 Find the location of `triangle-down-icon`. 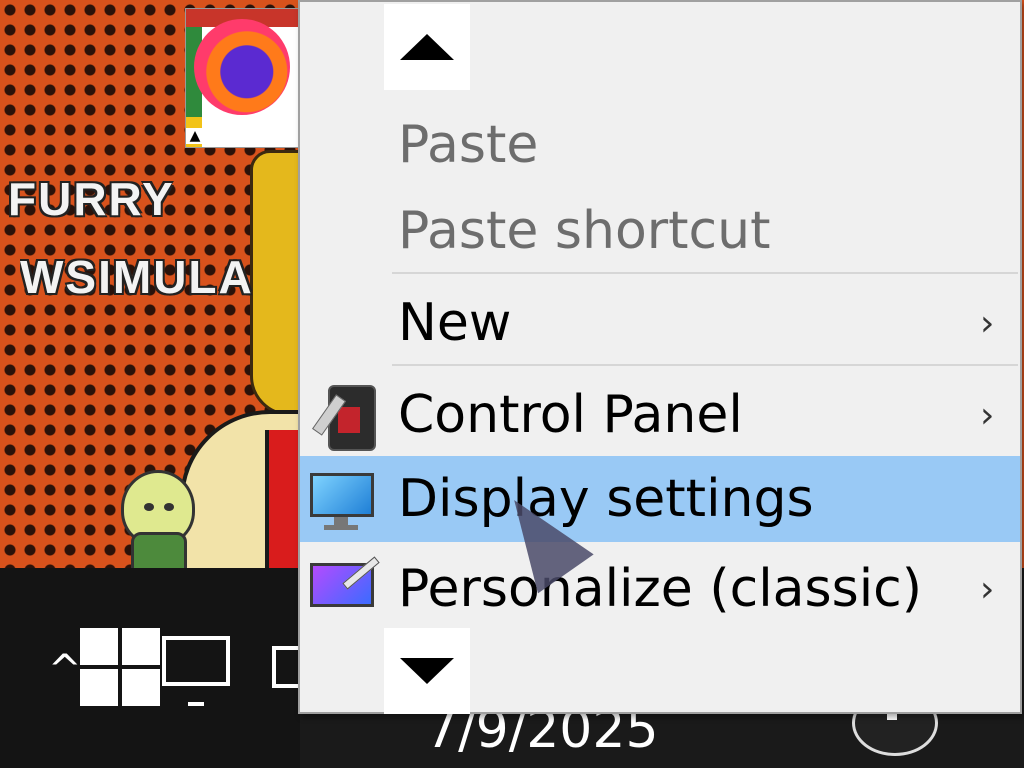

triangle-down-icon is located at coordinates (427, 671).